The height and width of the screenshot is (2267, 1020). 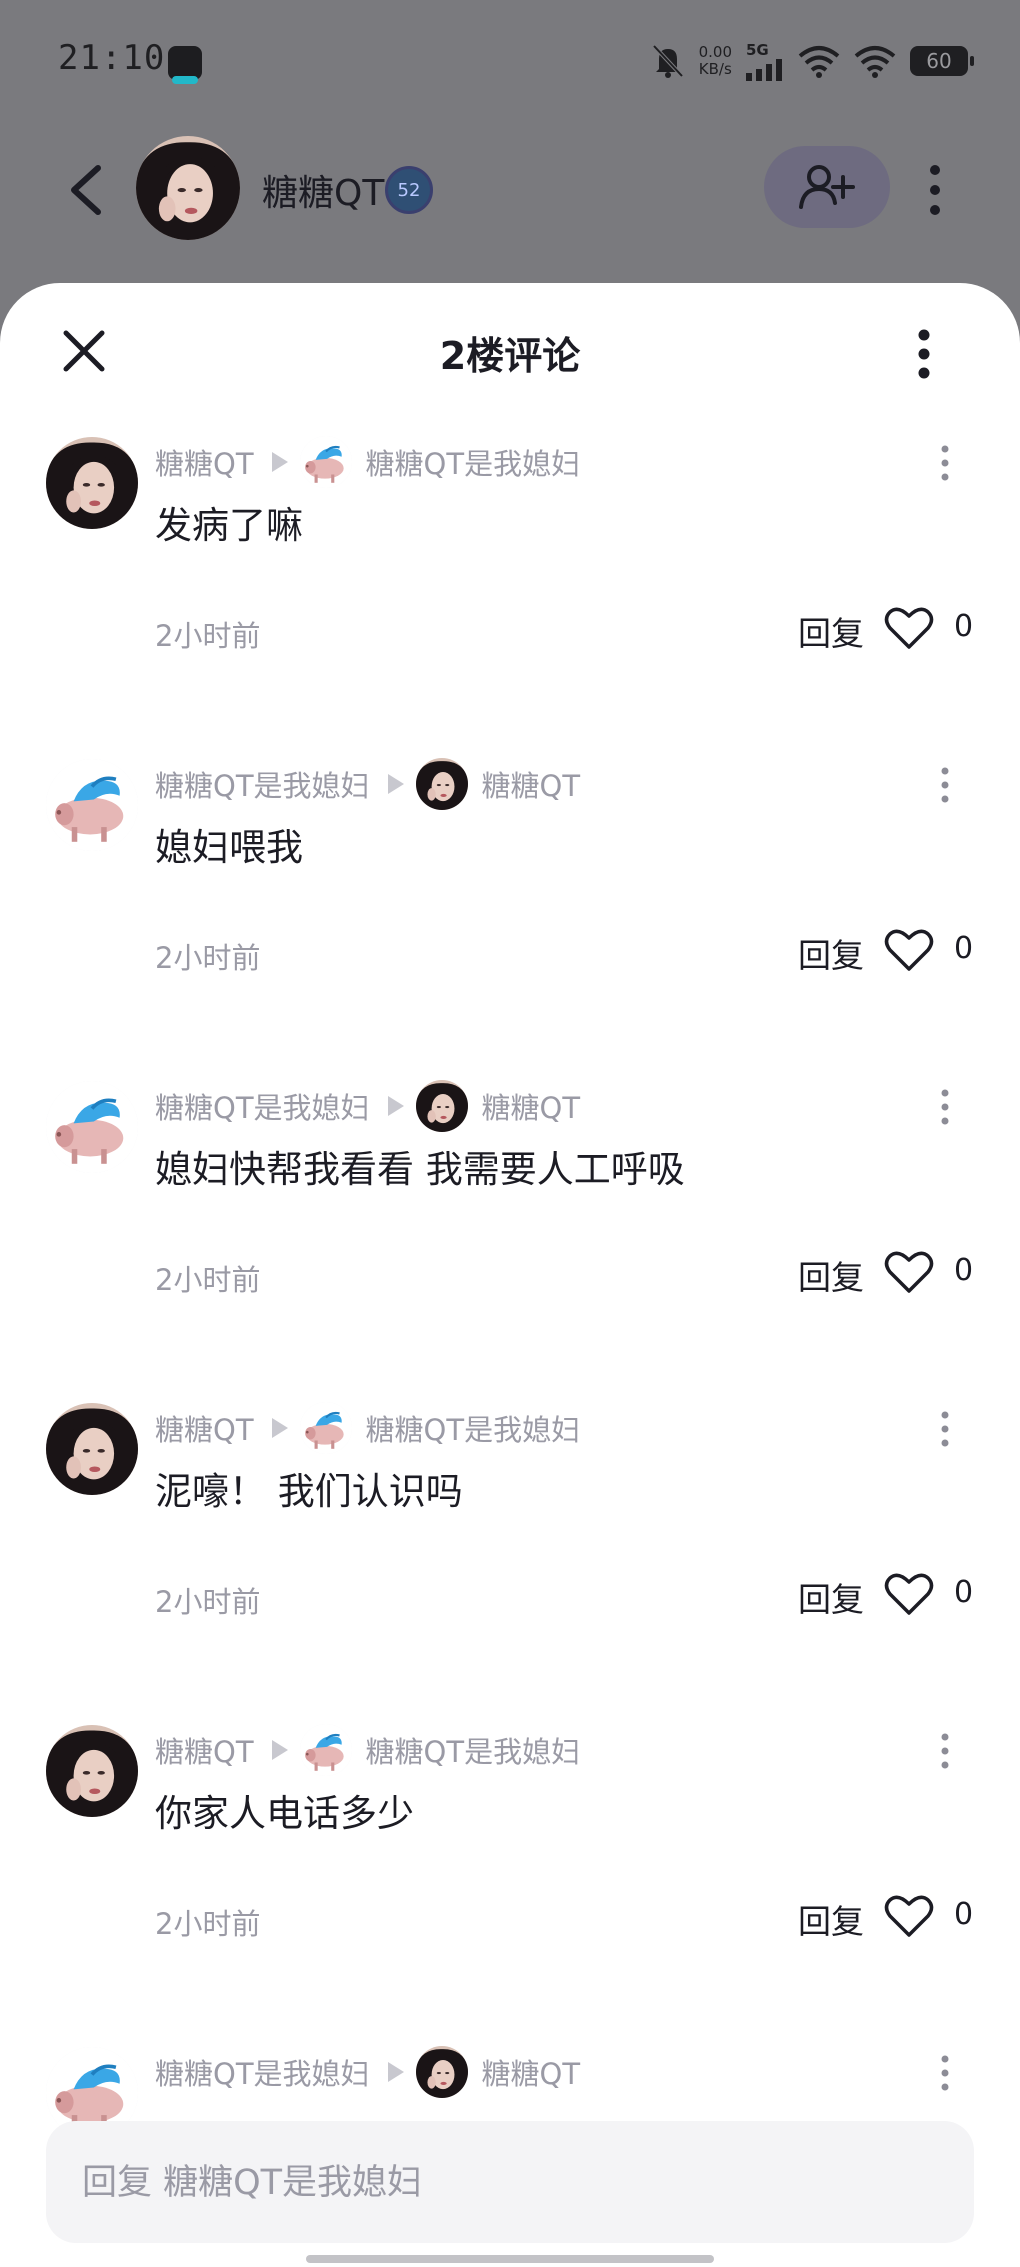 I want to click on network-speed: 0.00 KB/s, so click(x=715, y=61).